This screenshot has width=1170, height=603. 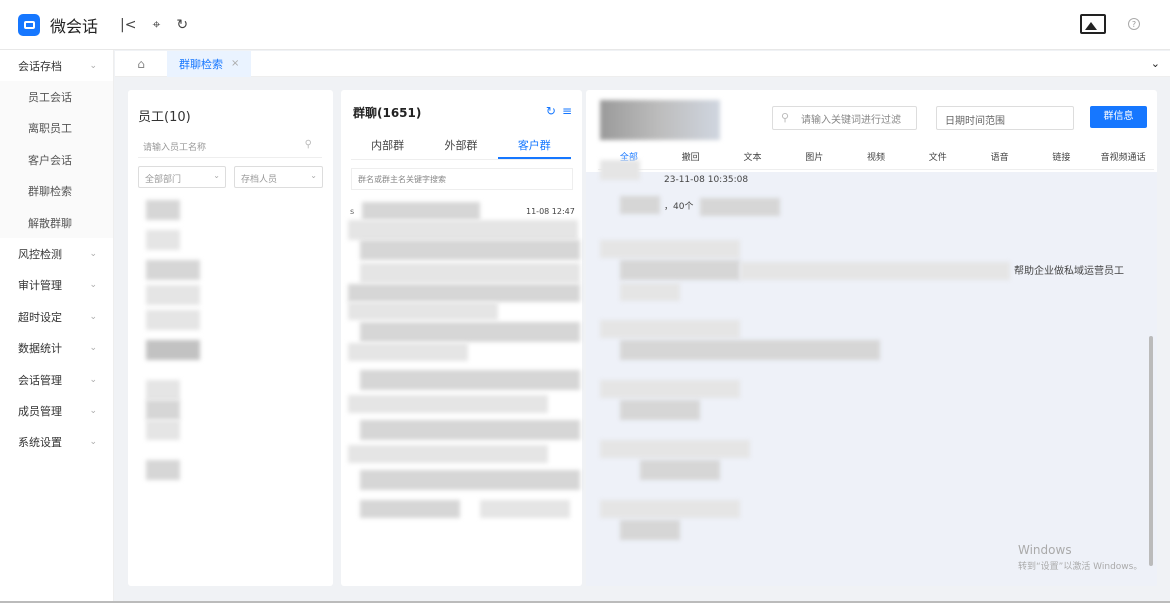 What do you see at coordinates (235, 63) in the screenshot?
I see `close-icon: ×` at bounding box center [235, 63].